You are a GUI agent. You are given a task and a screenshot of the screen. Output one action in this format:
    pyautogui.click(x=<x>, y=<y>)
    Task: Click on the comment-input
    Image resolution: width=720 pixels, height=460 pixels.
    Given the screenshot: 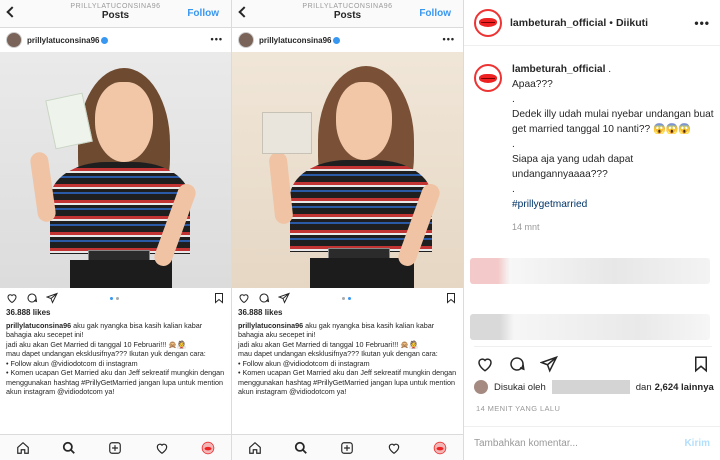 What is the action you would take?
    pyautogui.click(x=579, y=443)
    